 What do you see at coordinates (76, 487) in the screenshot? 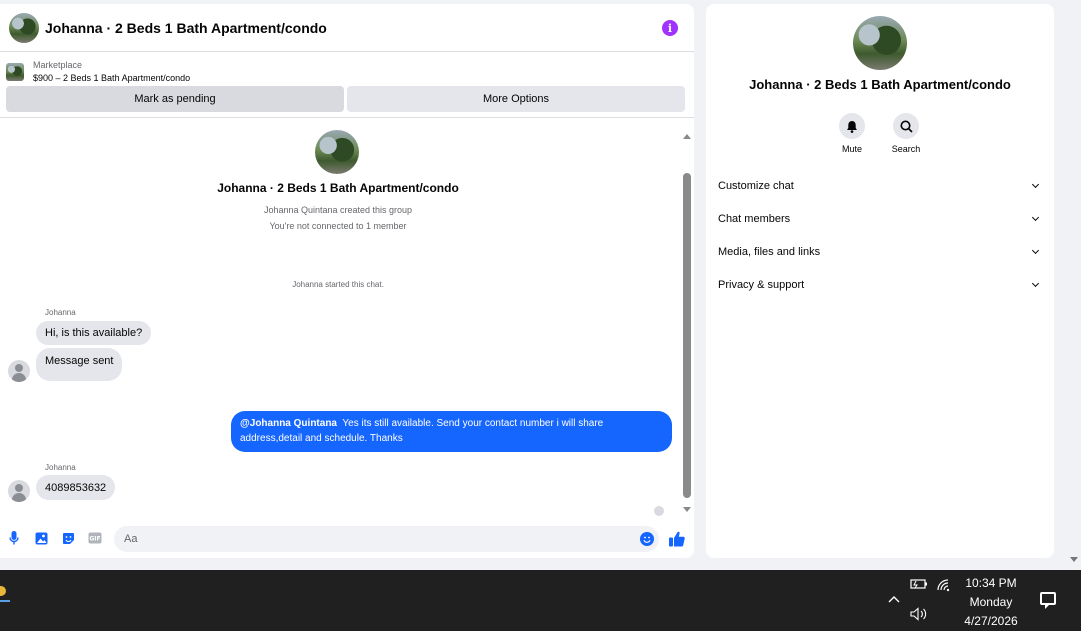
I see `message-bubble: 4089853632` at bounding box center [76, 487].